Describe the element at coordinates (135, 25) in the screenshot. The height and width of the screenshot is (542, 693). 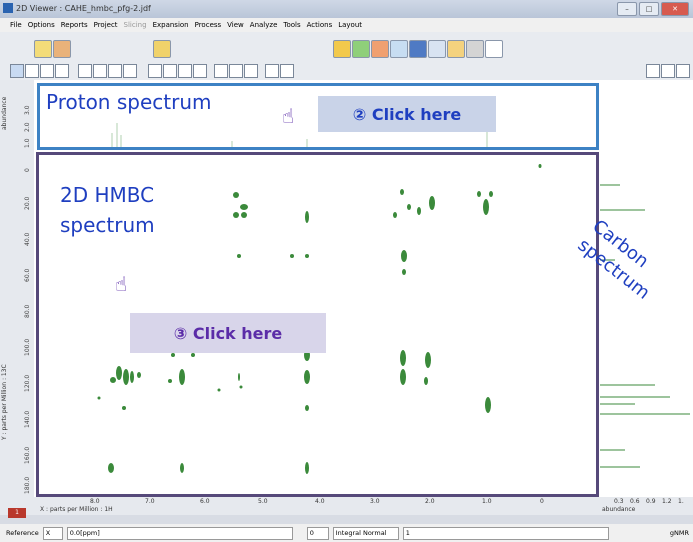
I see `menu-slicing: Slicing` at that location.